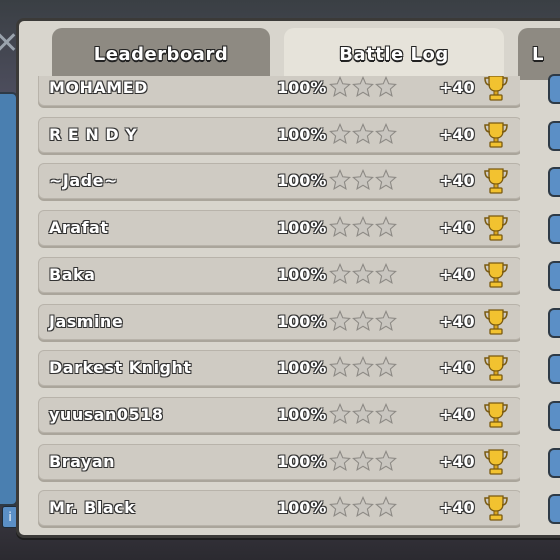 The image size is (560, 560). I want to click on battle-log-row: MOHAMED 100% +40, so click(279, 91).